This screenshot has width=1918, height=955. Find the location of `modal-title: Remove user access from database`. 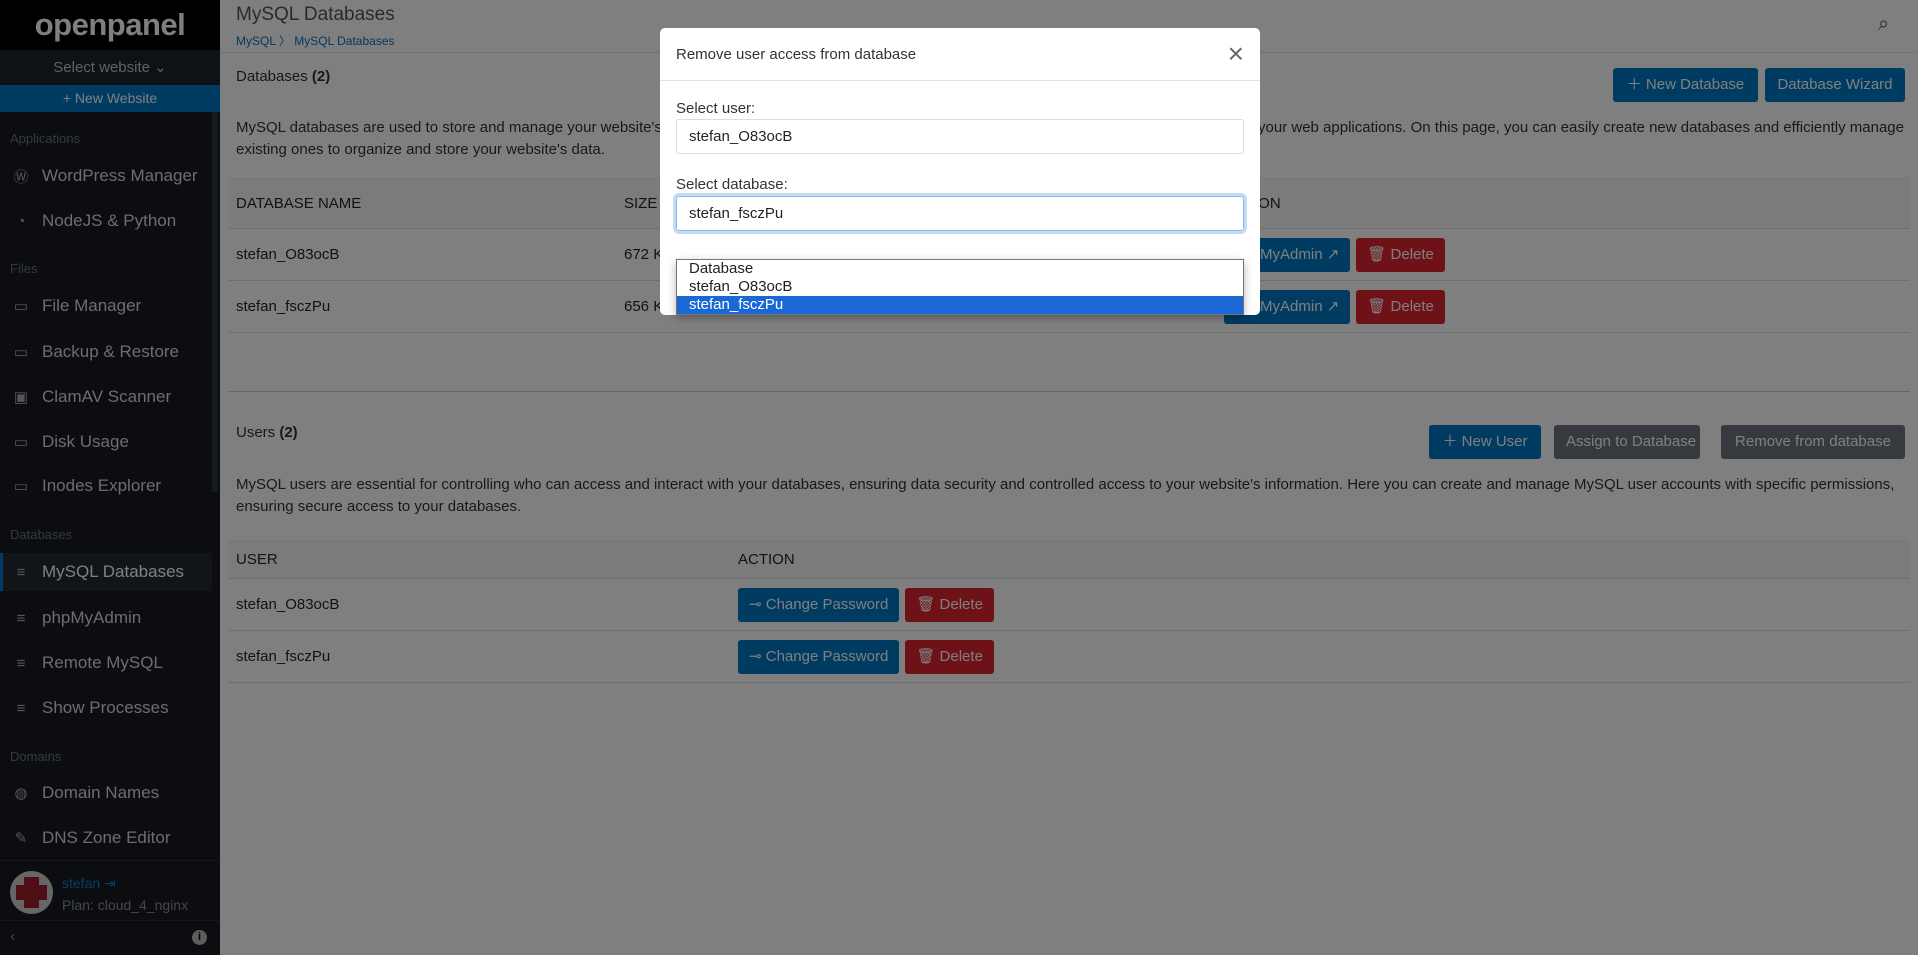

modal-title: Remove user access from database is located at coordinates (796, 54).